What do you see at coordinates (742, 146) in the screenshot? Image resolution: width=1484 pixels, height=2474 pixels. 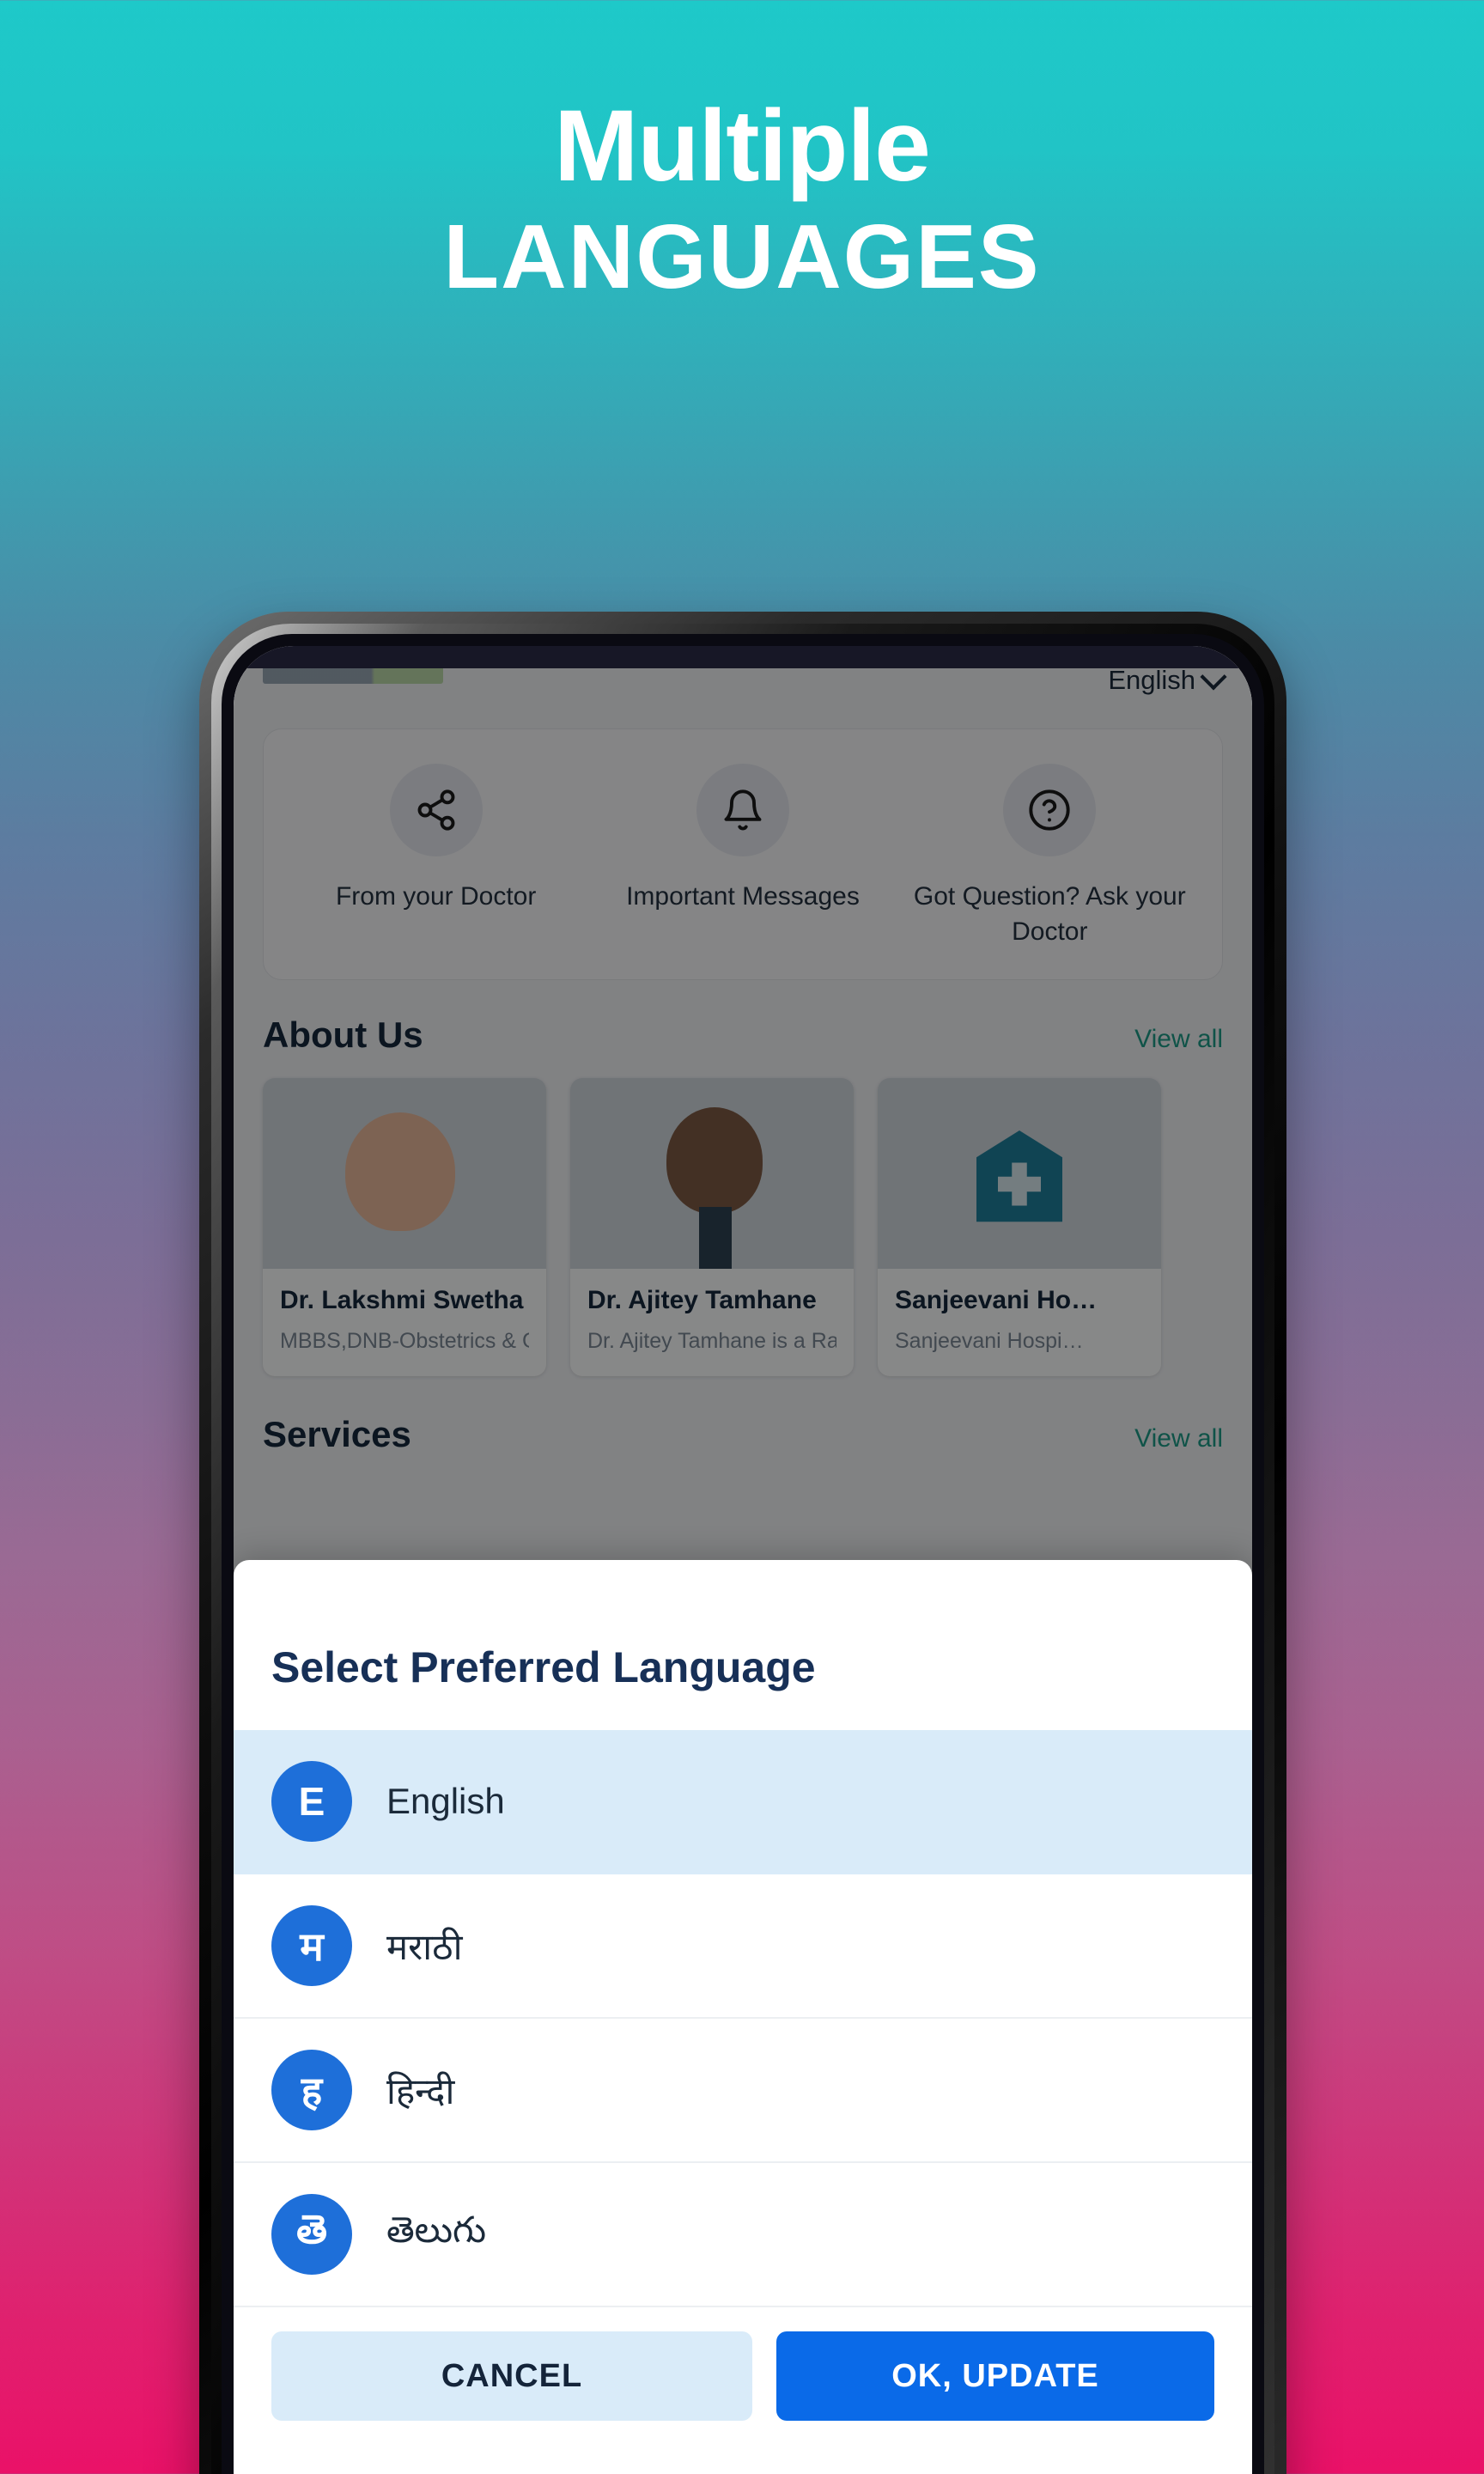 I see `headline-line-1: Multiple` at bounding box center [742, 146].